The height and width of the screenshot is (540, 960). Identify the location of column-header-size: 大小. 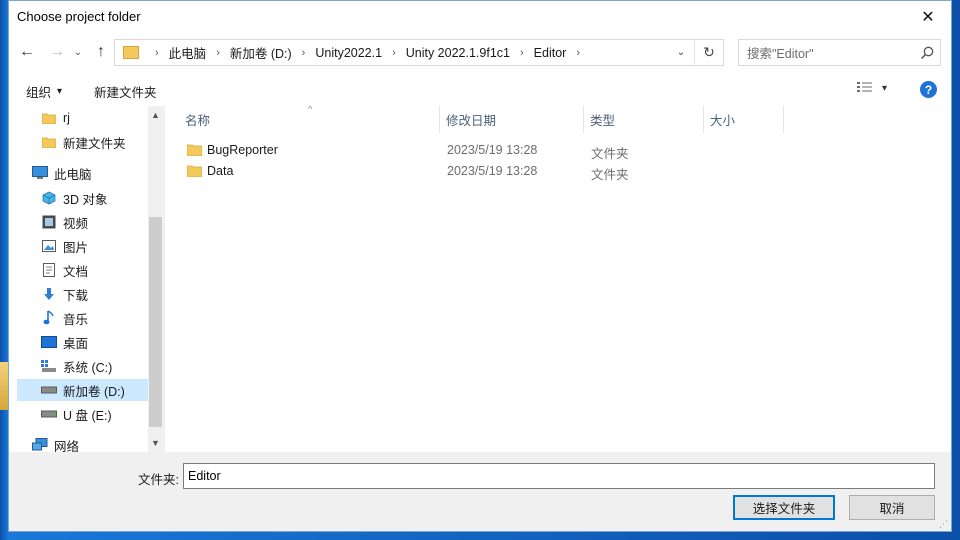
(743, 119).